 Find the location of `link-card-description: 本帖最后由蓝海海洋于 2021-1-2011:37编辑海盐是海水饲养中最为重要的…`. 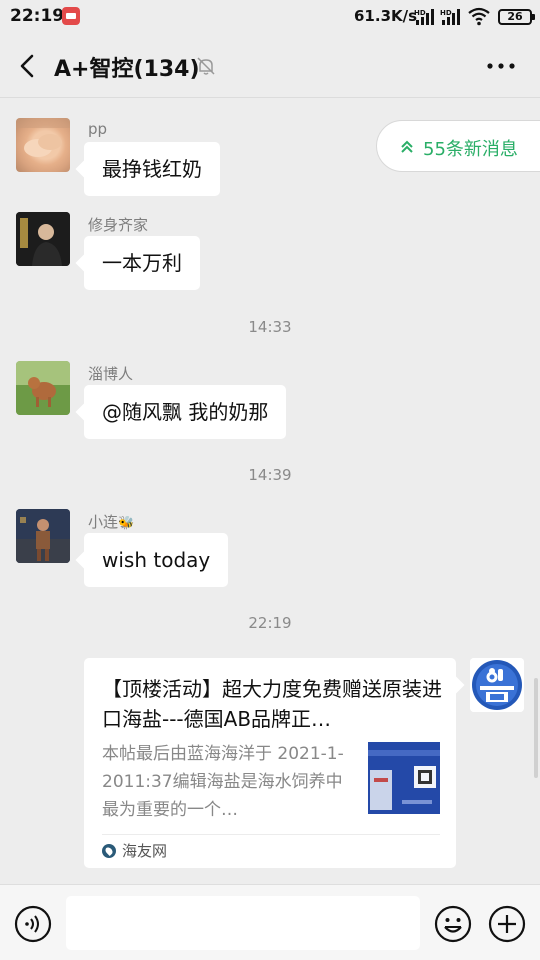

link-card-description: 本帖最后由蓝海海洋于 2021-1-2011:37编辑海盐是海水饲养中最为重要的… is located at coordinates (223, 782).